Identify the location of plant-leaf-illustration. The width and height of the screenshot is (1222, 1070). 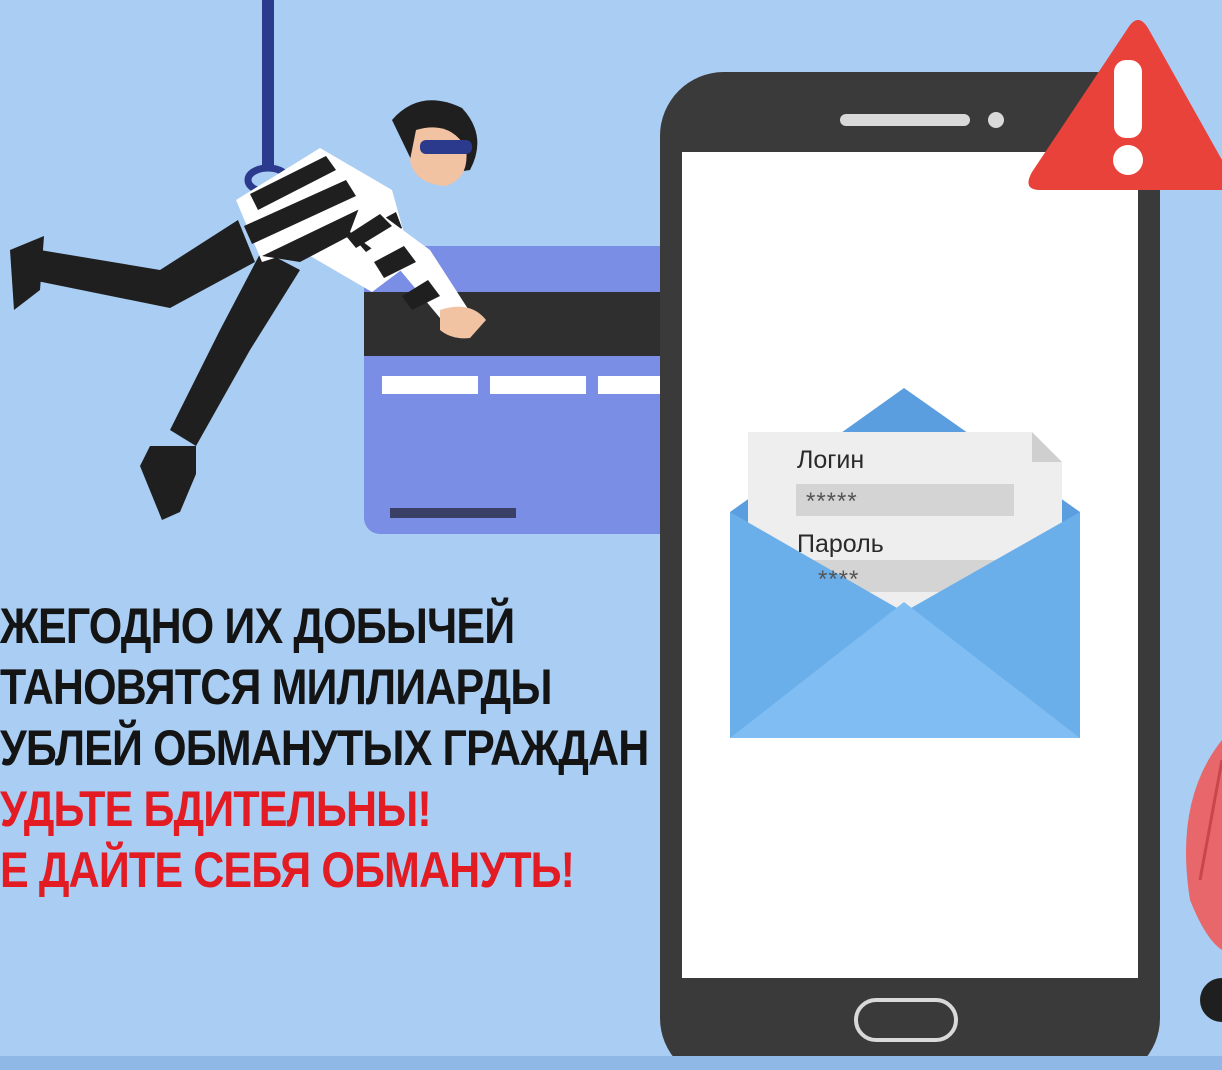
(1204, 881).